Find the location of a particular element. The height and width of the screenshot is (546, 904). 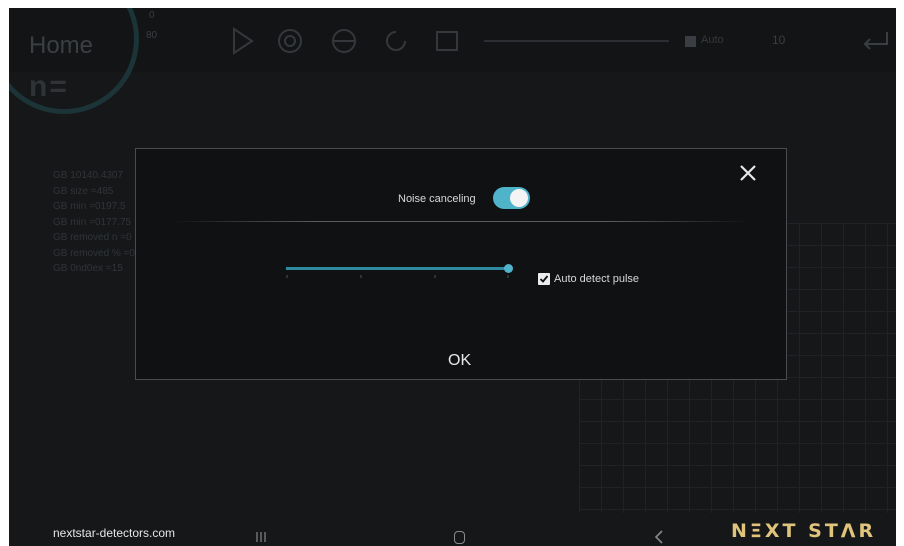

check-icon is located at coordinates (544, 279).